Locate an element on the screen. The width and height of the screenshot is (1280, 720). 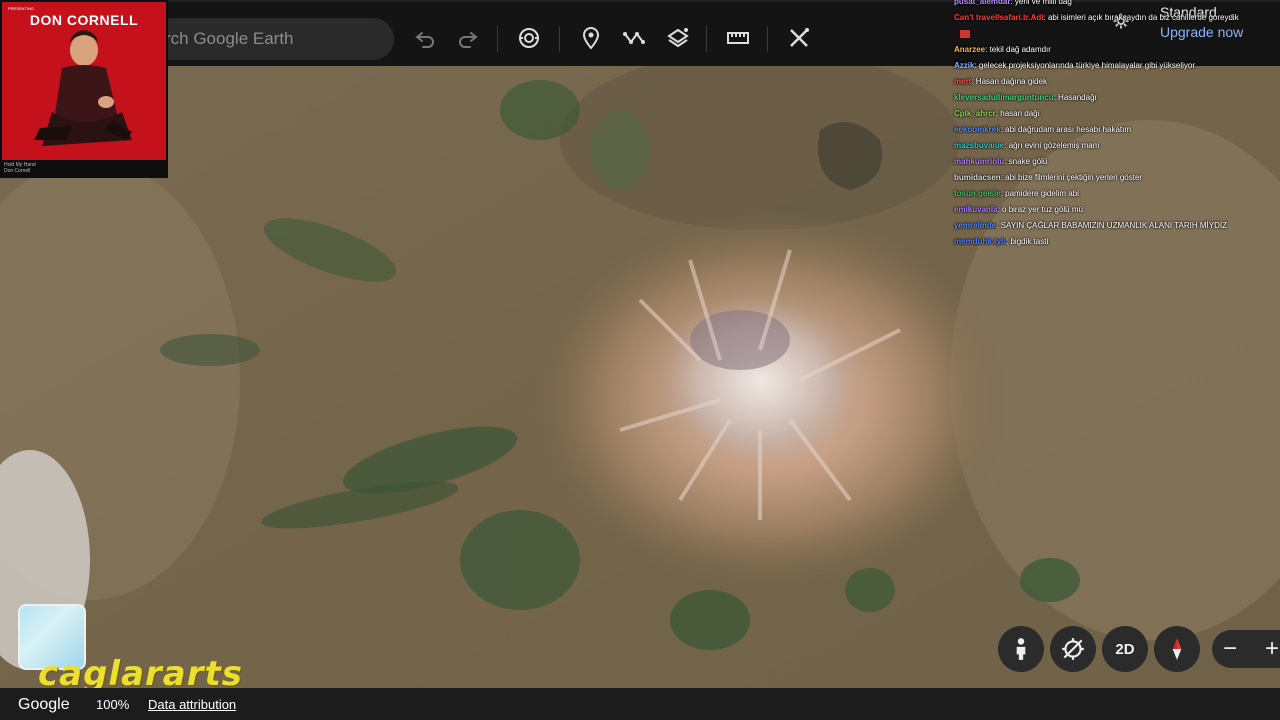
chat-emote-icon is located at coordinates (965, 33).